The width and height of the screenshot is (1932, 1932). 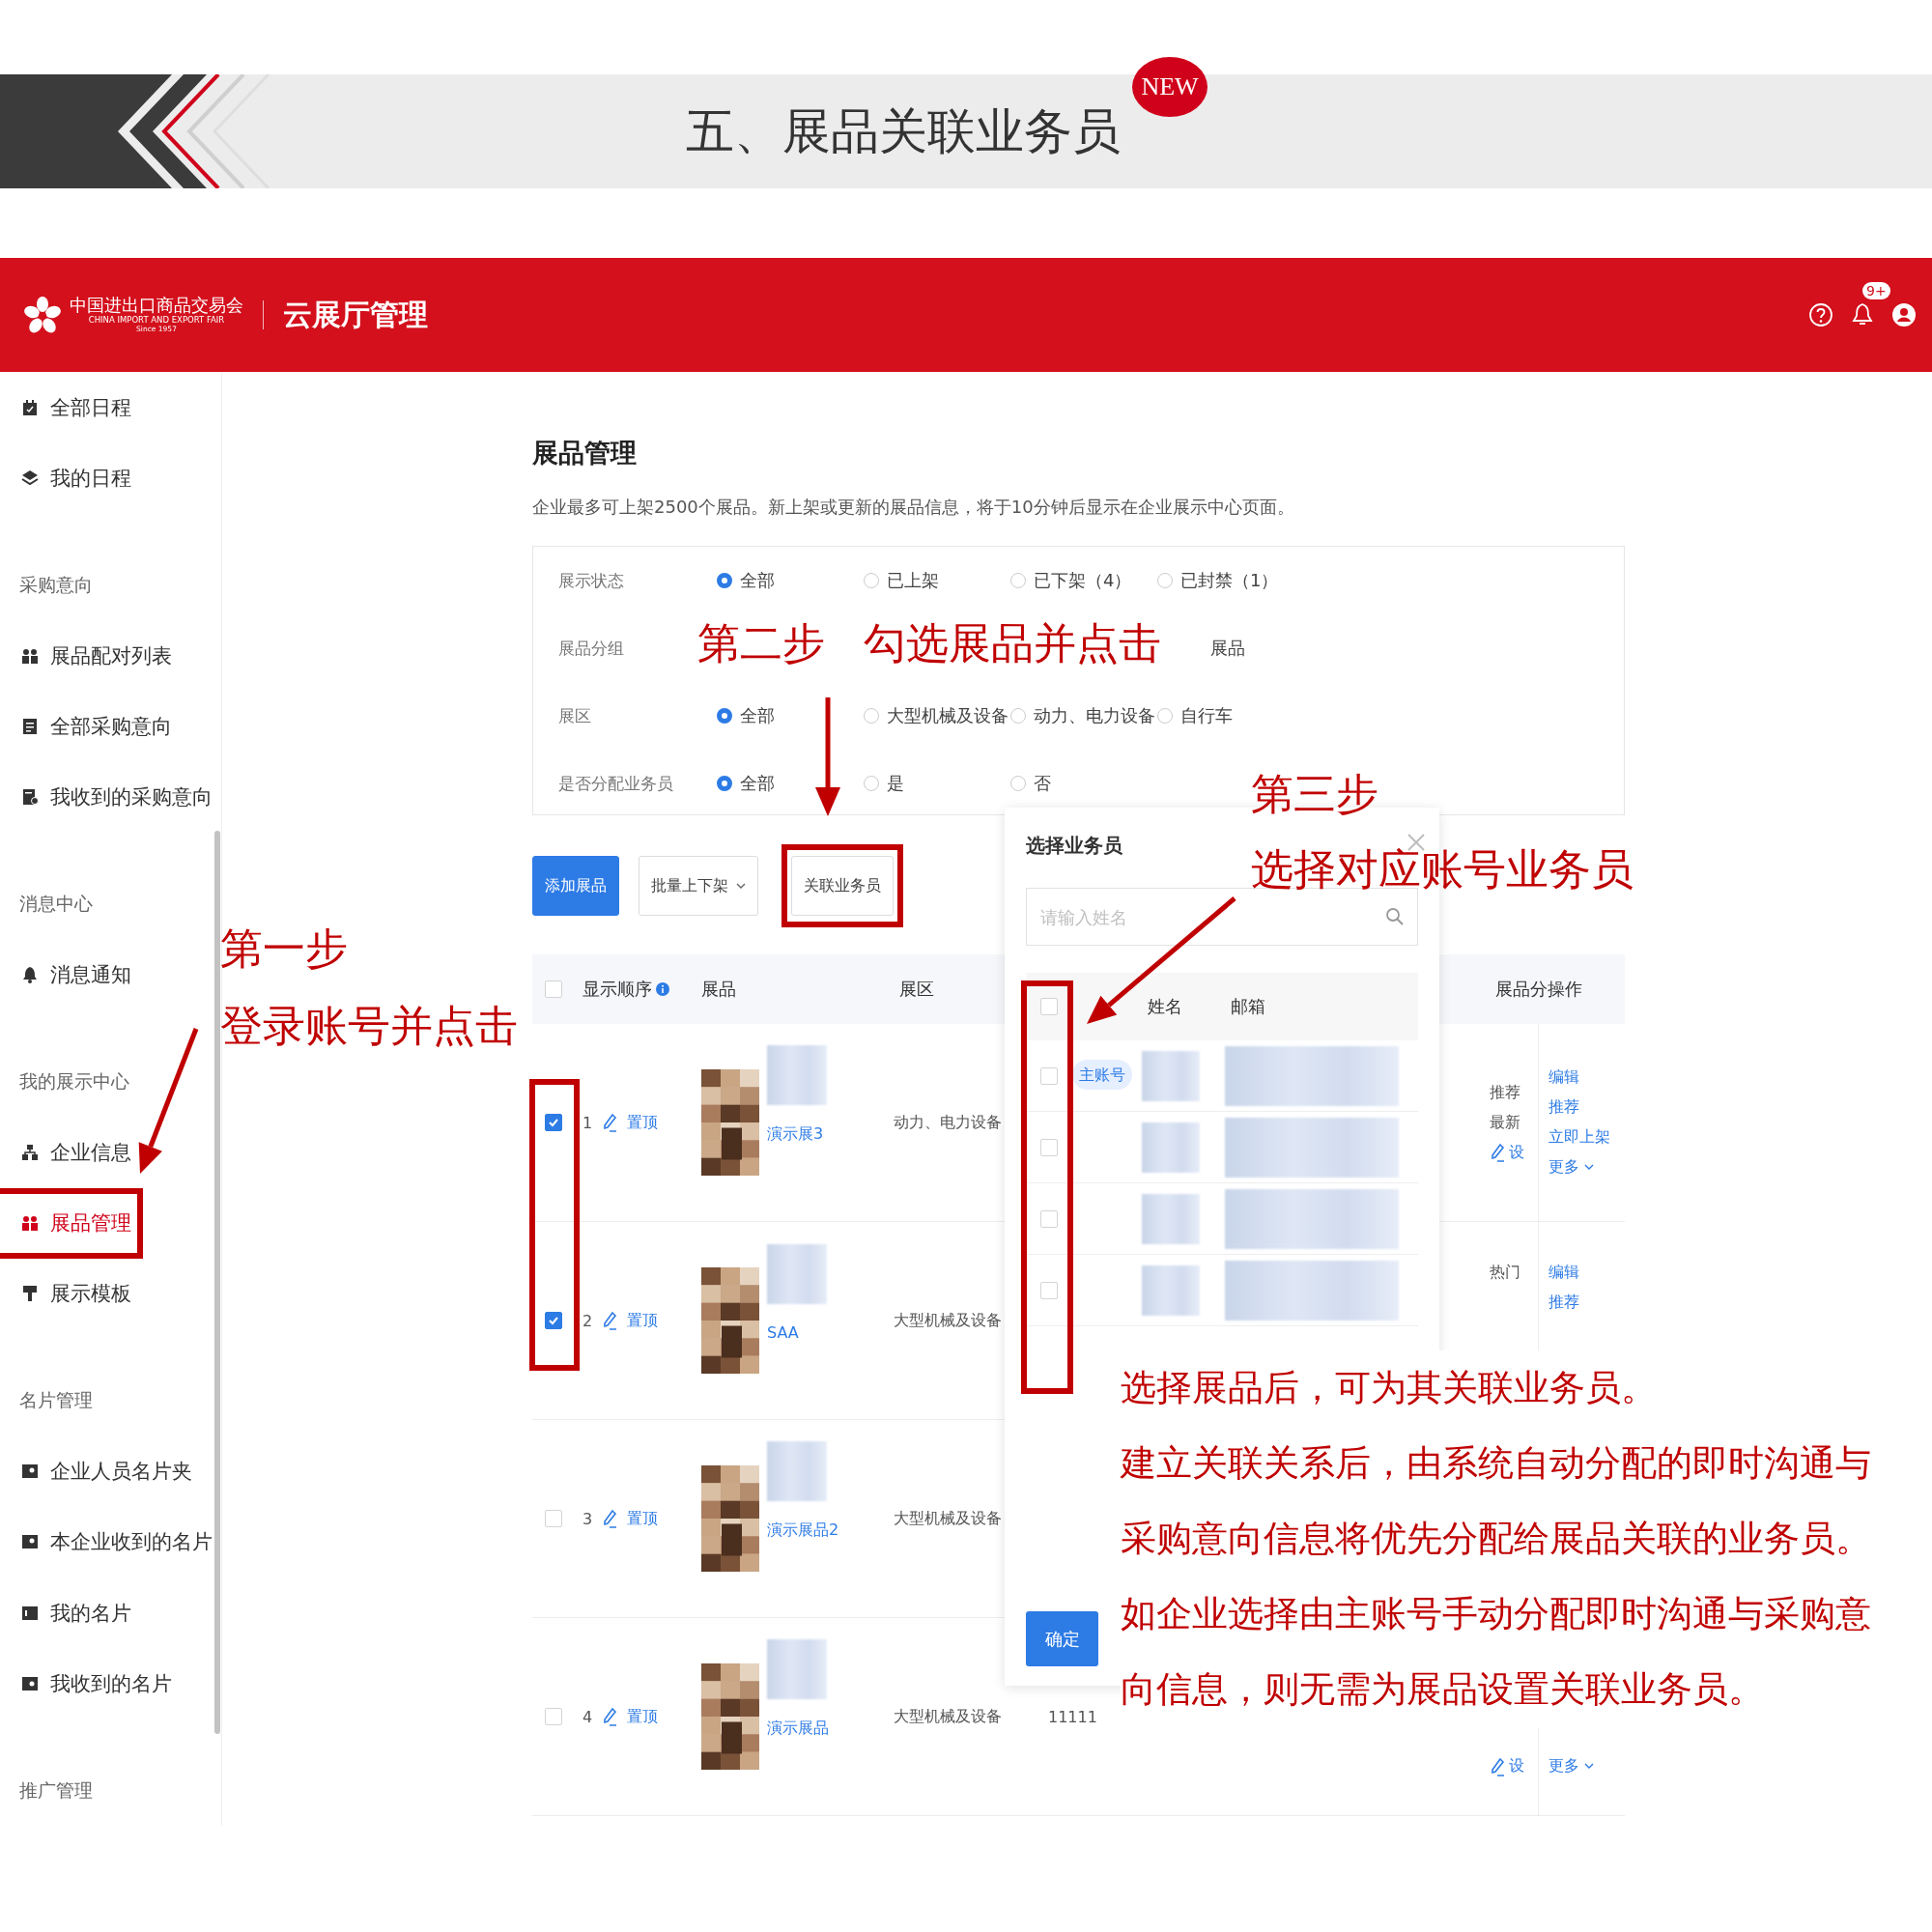 What do you see at coordinates (903, 131) in the screenshot?
I see `slide-title: 五、展品关联业务员` at bounding box center [903, 131].